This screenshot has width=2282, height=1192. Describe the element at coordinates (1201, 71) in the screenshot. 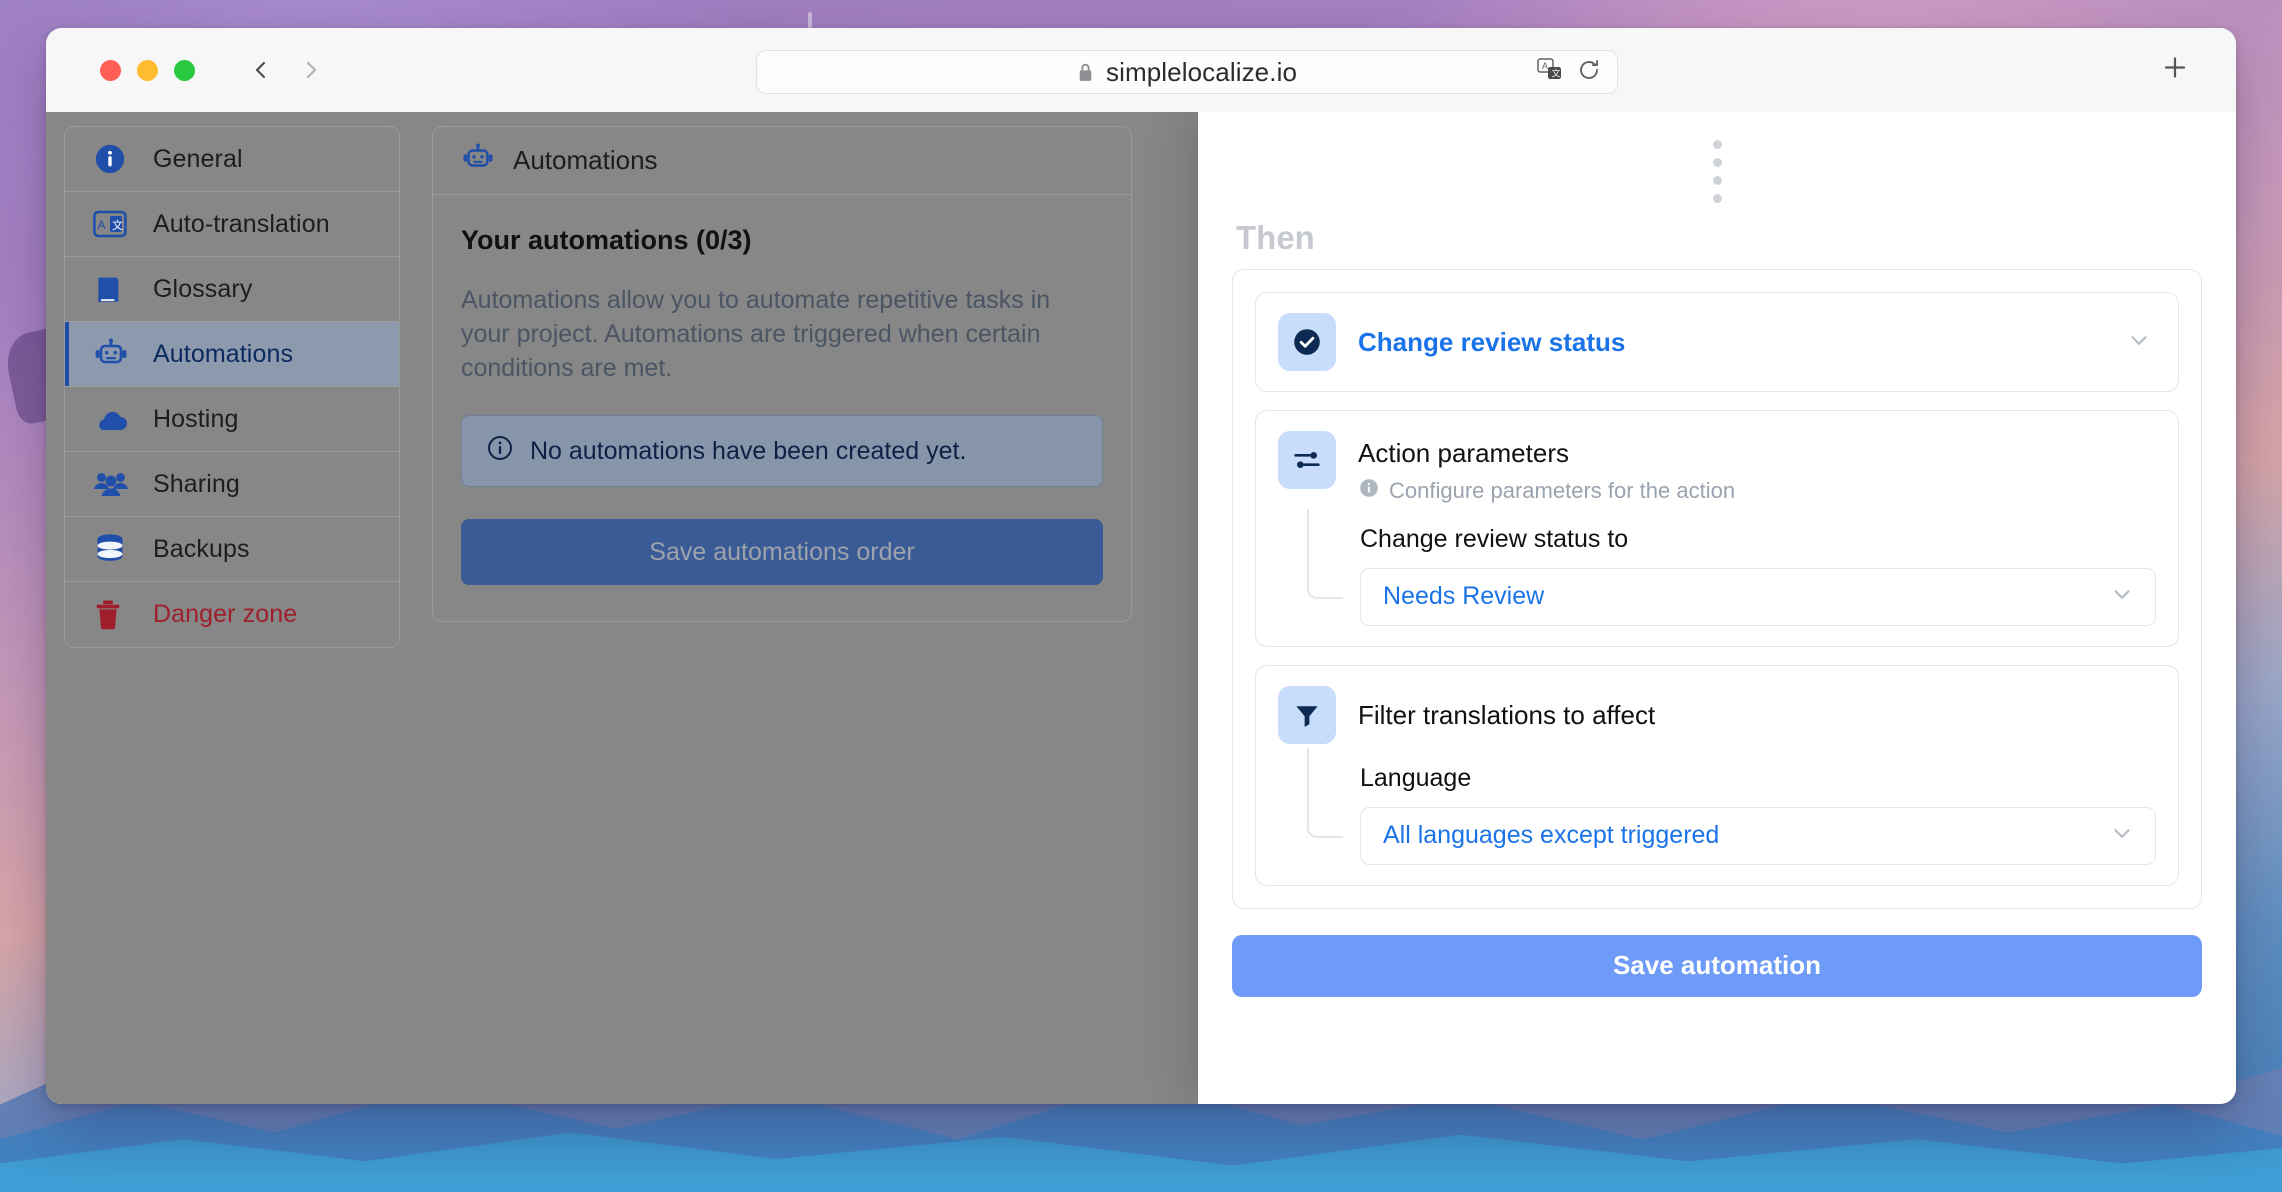

I see `url-text: simplelocalize.io` at that location.